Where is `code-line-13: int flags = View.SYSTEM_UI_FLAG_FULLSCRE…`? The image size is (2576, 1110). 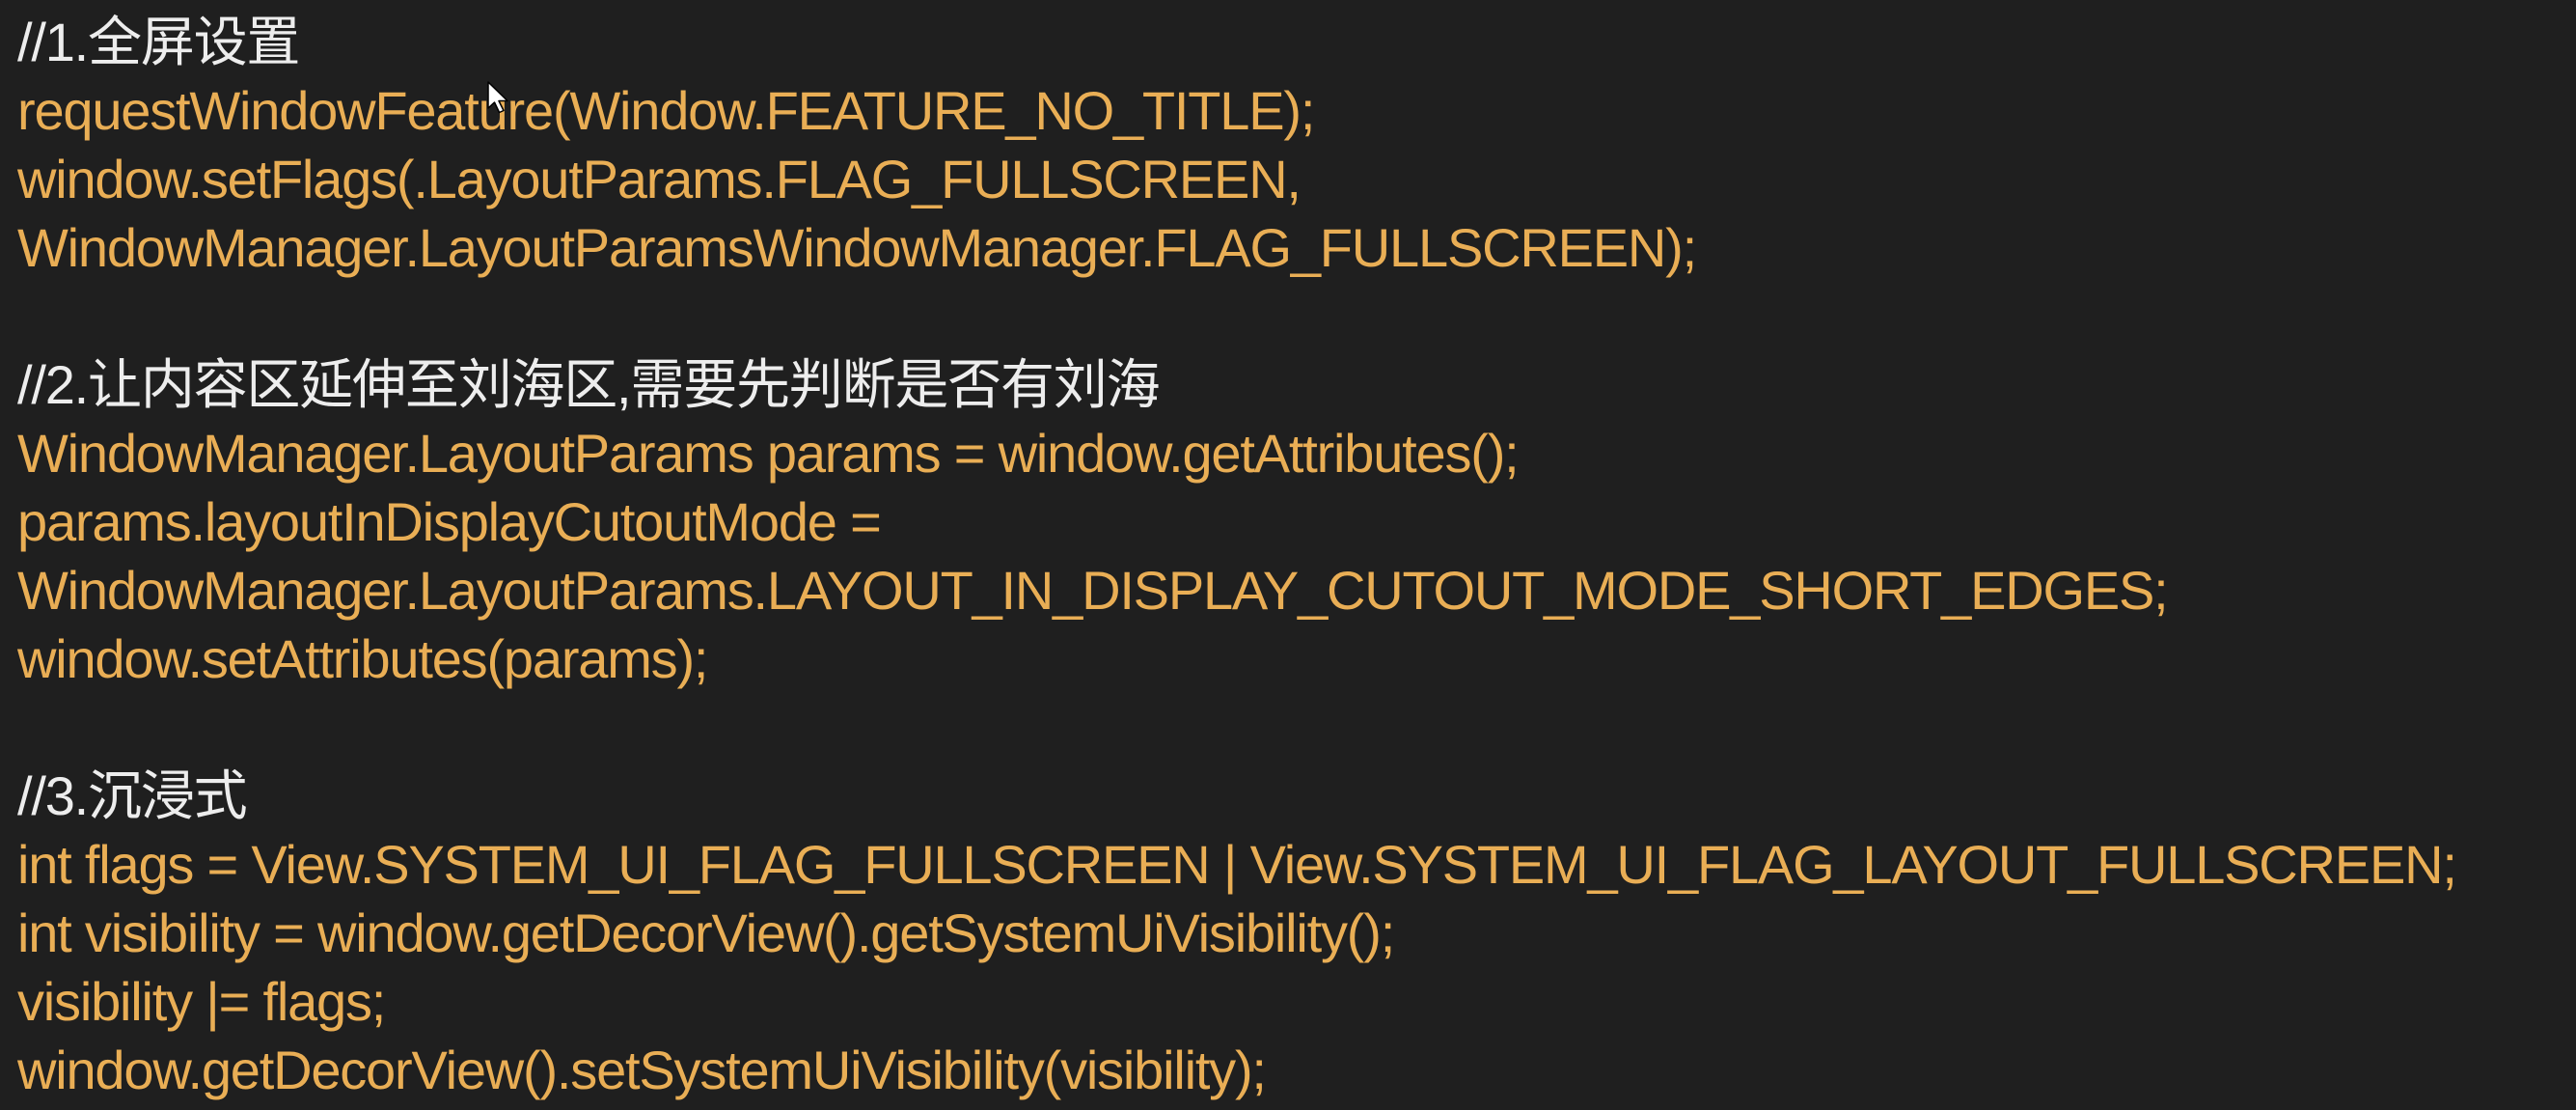 code-line-13: int flags = View.SYSTEM_UI_FLAG_FULLSCRE… is located at coordinates (1237, 864).